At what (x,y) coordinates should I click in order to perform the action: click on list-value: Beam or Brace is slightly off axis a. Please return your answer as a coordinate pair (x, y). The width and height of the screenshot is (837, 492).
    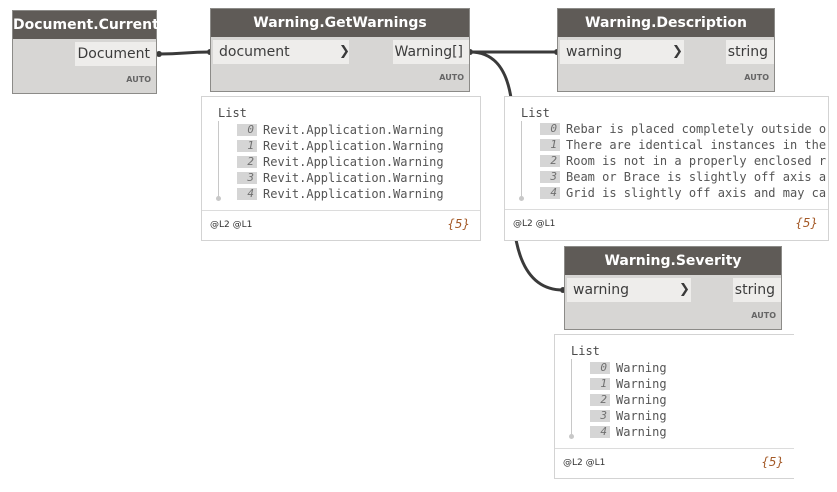
    Looking at the image, I should click on (696, 176).